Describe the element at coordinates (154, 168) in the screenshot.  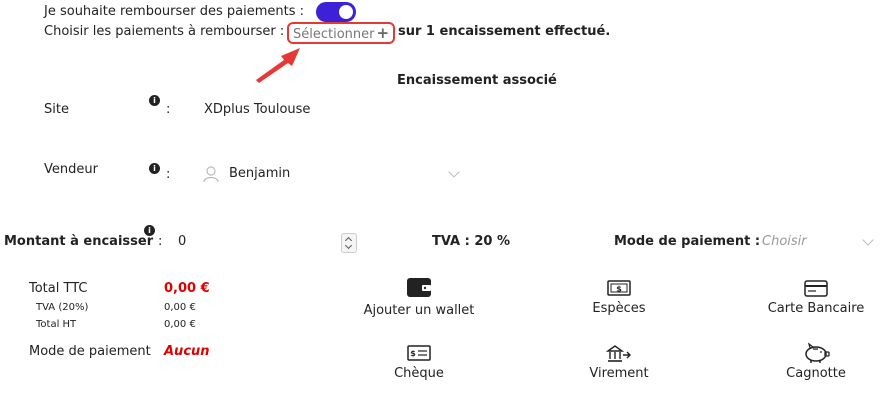
I see `vendor-info-icon: i` at that location.